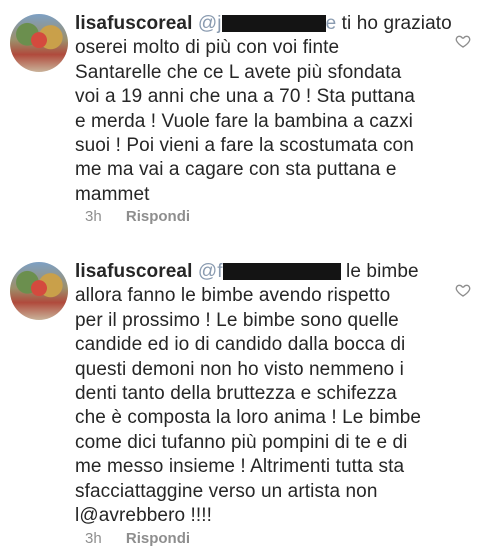  What do you see at coordinates (239, 369) in the screenshot?
I see `comment-line: questi demoni non ho visto nemmeno i` at bounding box center [239, 369].